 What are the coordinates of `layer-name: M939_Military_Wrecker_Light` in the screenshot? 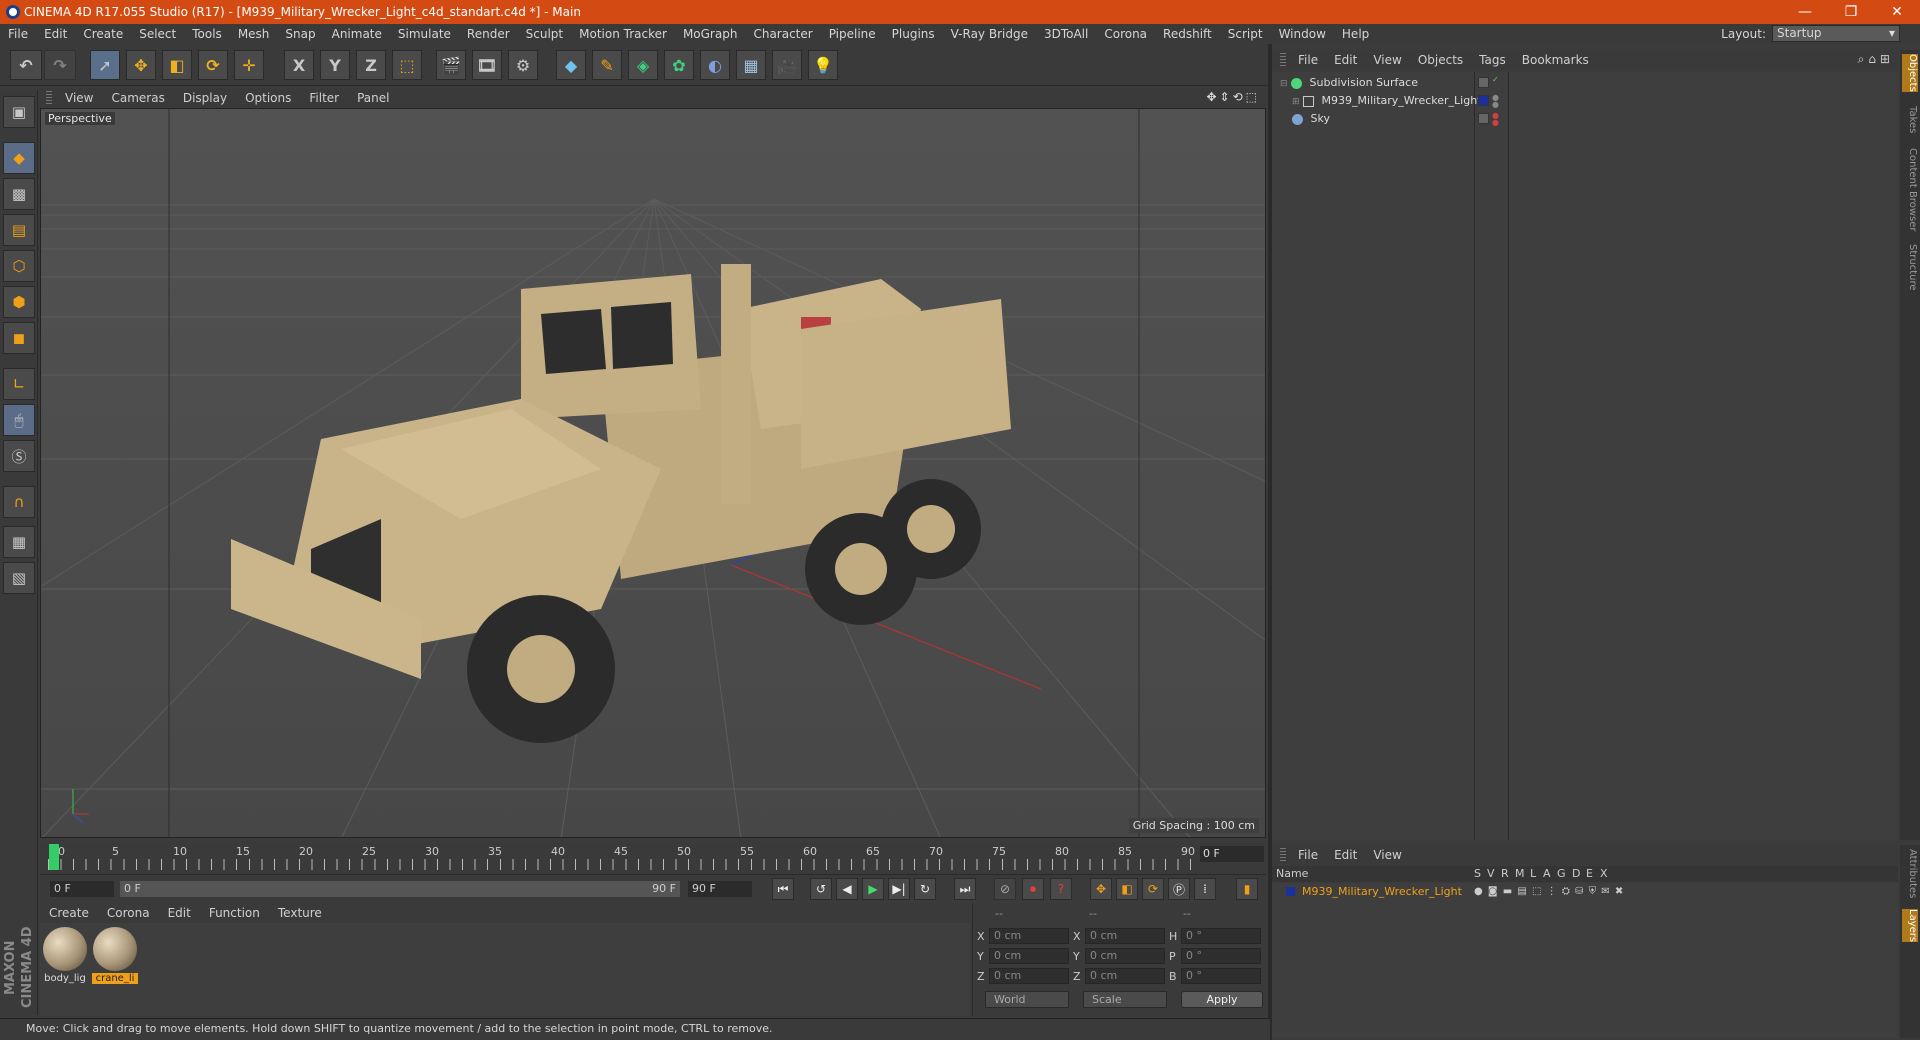 It's located at (1382, 892).